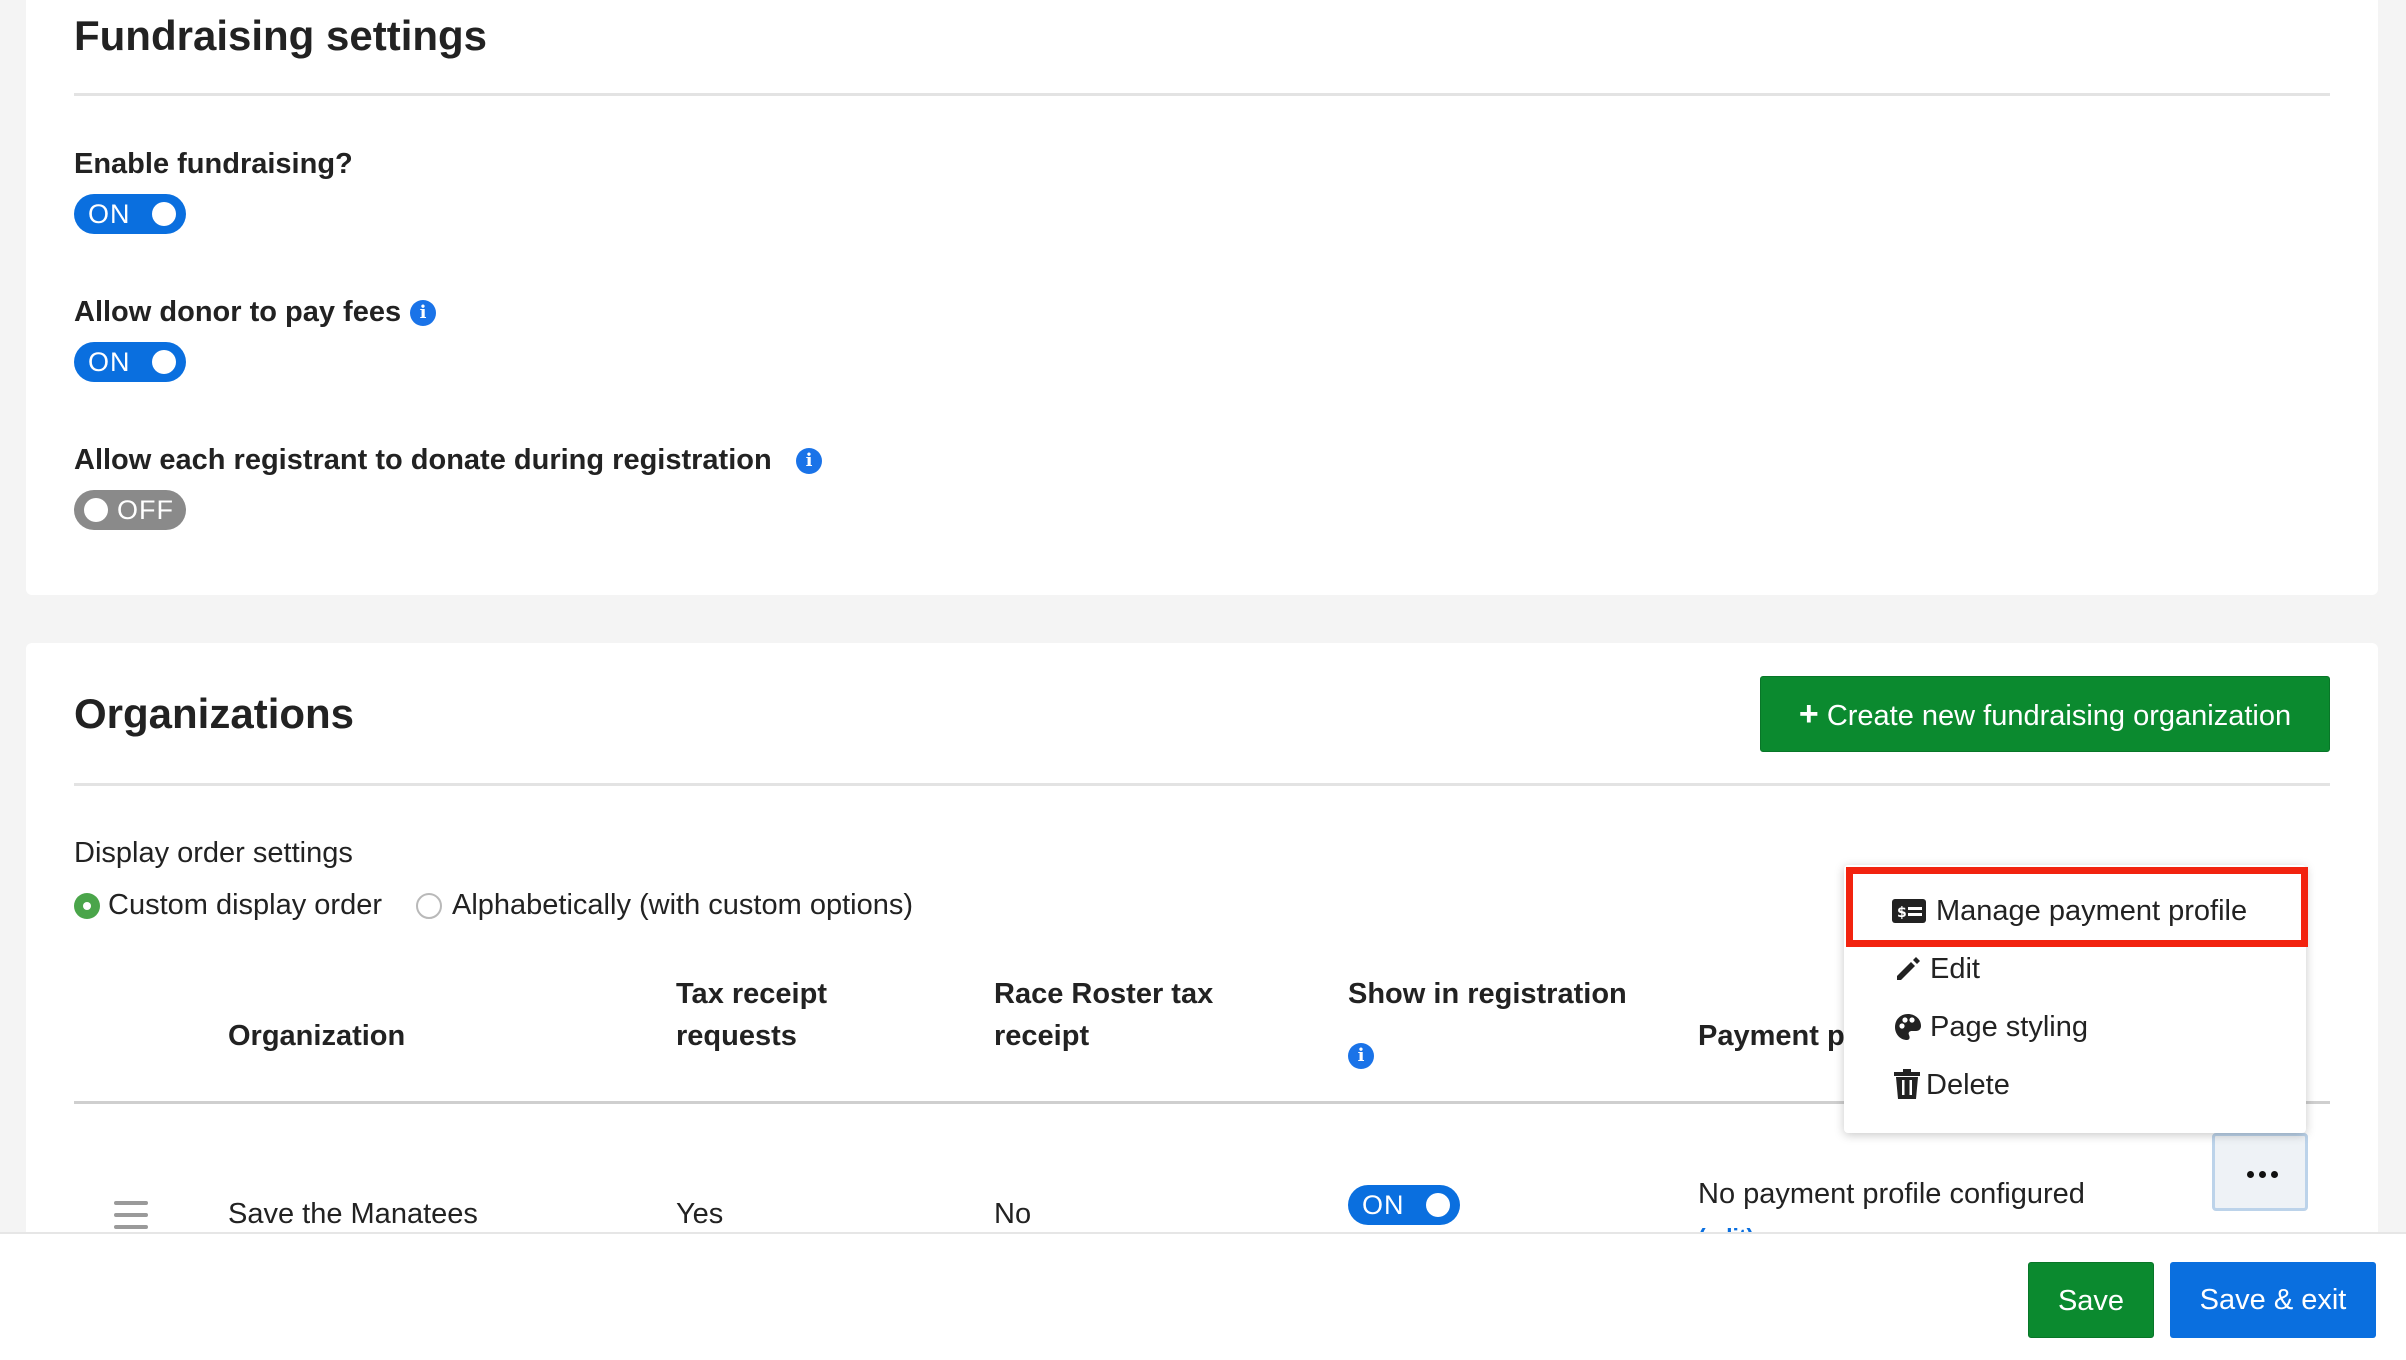 The image size is (2406, 1360). What do you see at coordinates (2059, 716) in the screenshot?
I see `create-organization-label: Create new fundraising organization` at bounding box center [2059, 716].